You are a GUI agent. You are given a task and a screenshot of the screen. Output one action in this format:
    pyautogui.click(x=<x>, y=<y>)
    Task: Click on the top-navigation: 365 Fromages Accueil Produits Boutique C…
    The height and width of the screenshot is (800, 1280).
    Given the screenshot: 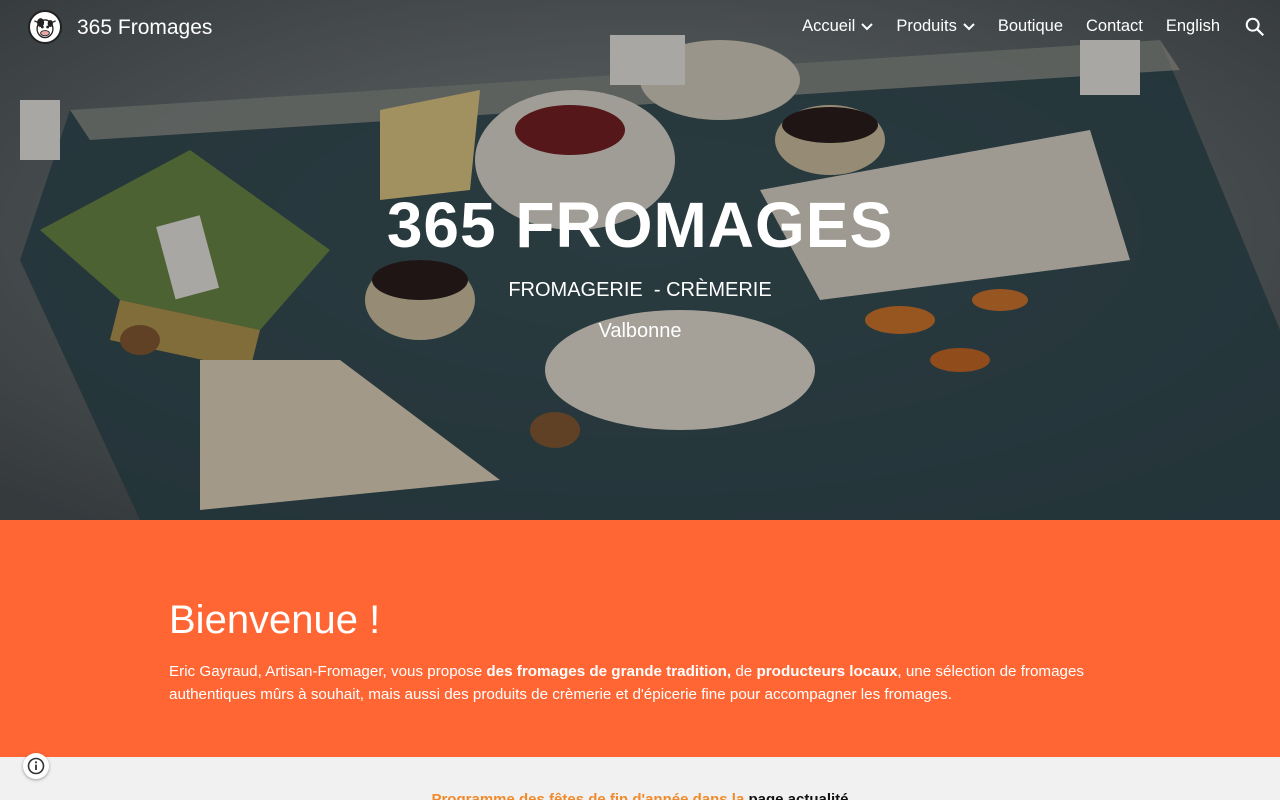 What is the action you would take?
    pyautogui.click(x=640, y=28)
    